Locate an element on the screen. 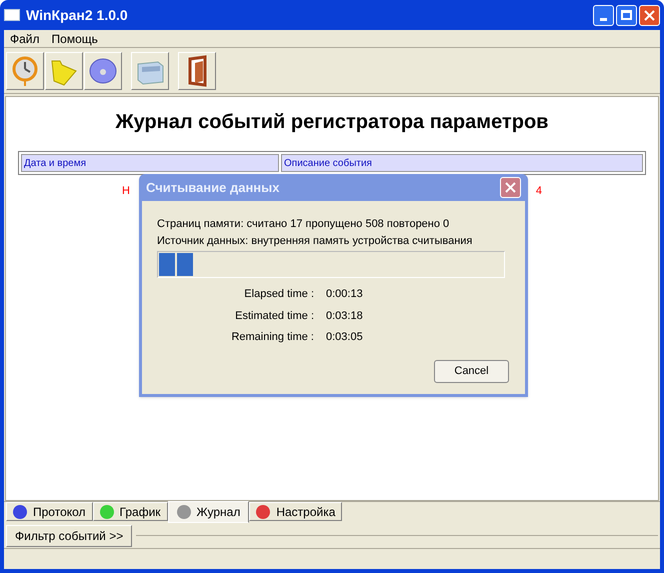  column-header: Описание события is located at coordinates (462, 163).